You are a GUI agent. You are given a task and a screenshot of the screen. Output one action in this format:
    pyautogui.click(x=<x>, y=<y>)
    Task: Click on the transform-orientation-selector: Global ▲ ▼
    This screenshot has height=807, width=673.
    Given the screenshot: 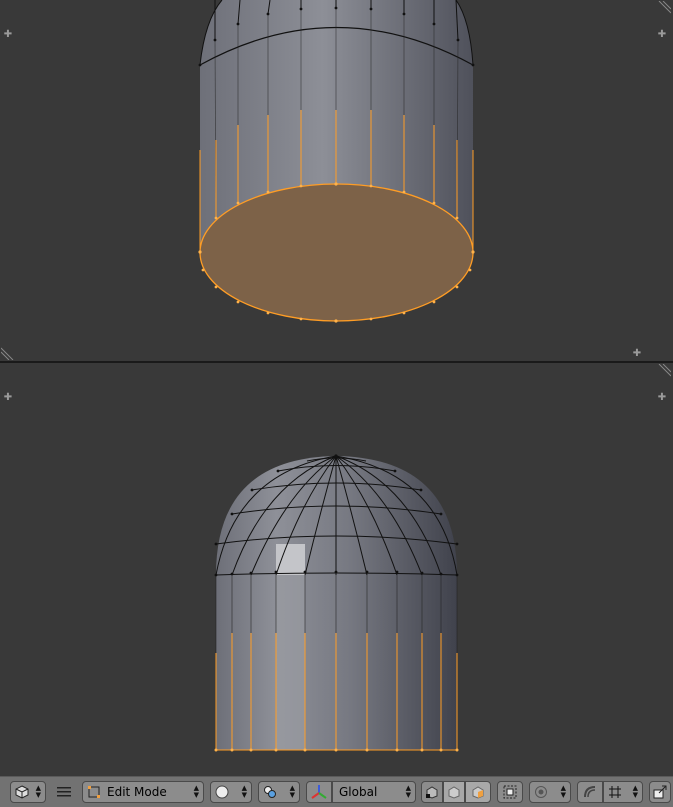 What is the action you would take?
    pyautogui.click(x=374, y=792)
    